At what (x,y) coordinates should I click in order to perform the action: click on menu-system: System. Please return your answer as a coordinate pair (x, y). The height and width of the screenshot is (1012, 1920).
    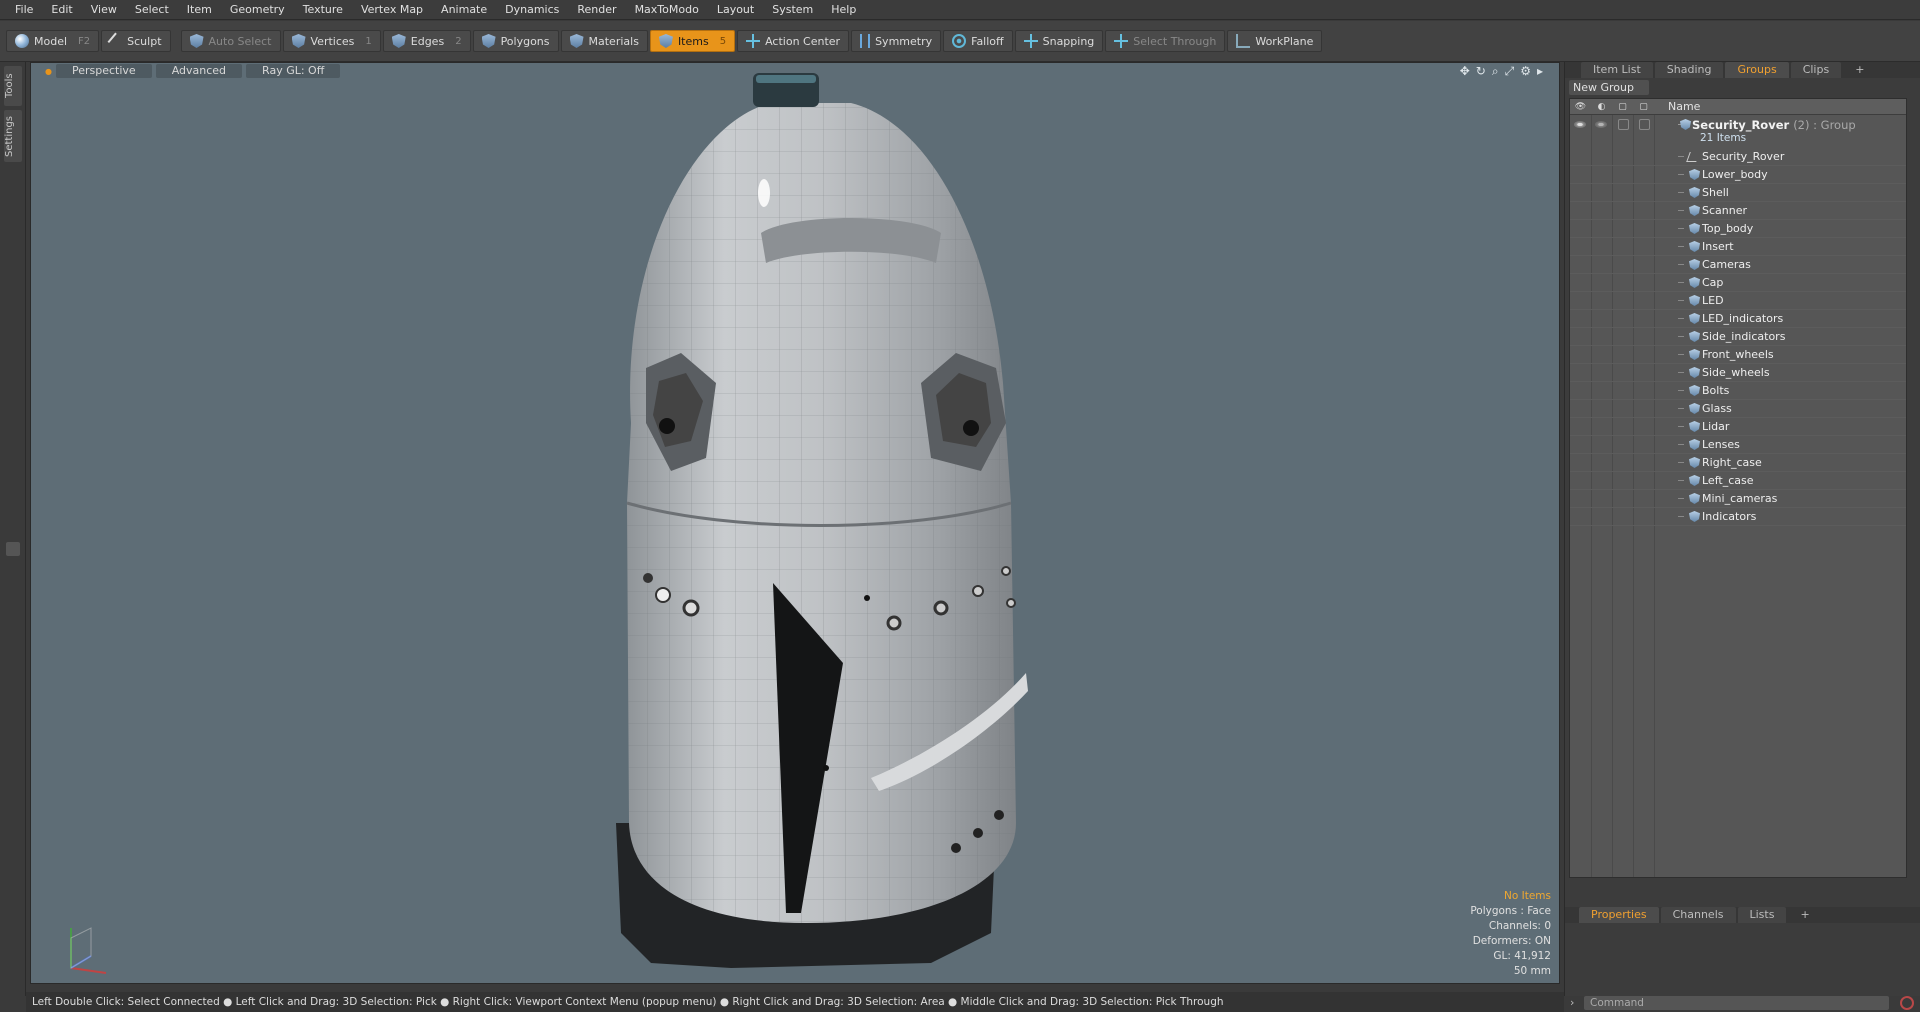
    Looking at the image, I should click on (792, 10).